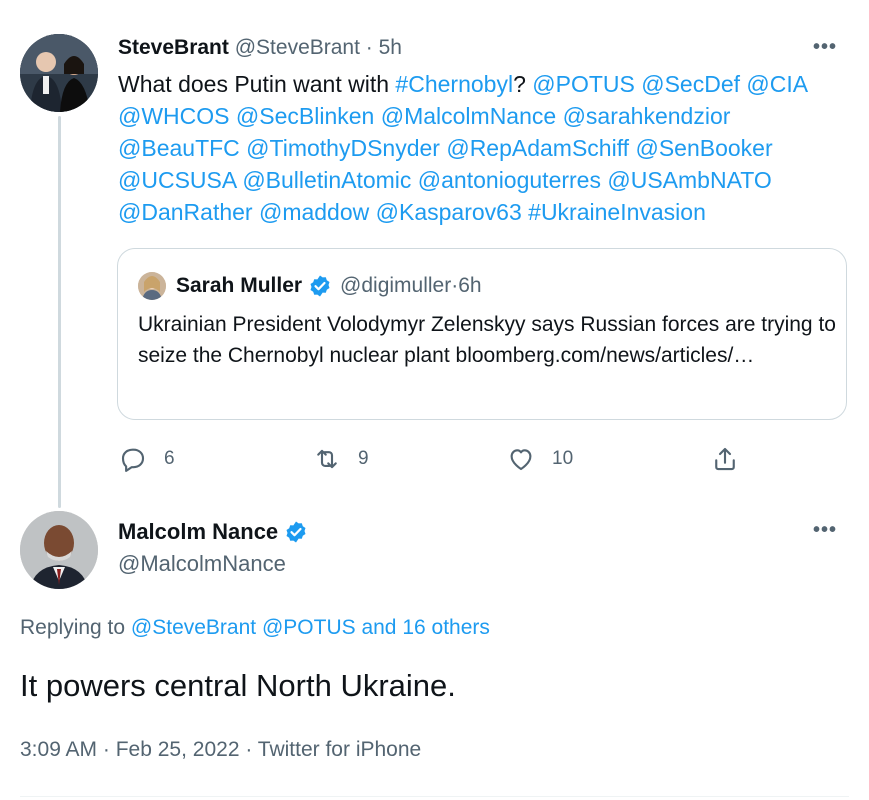  Describe the element at coordinates (326, 180) in the screenshot. I see `mention-link: @BulletinAtomic` at that location.